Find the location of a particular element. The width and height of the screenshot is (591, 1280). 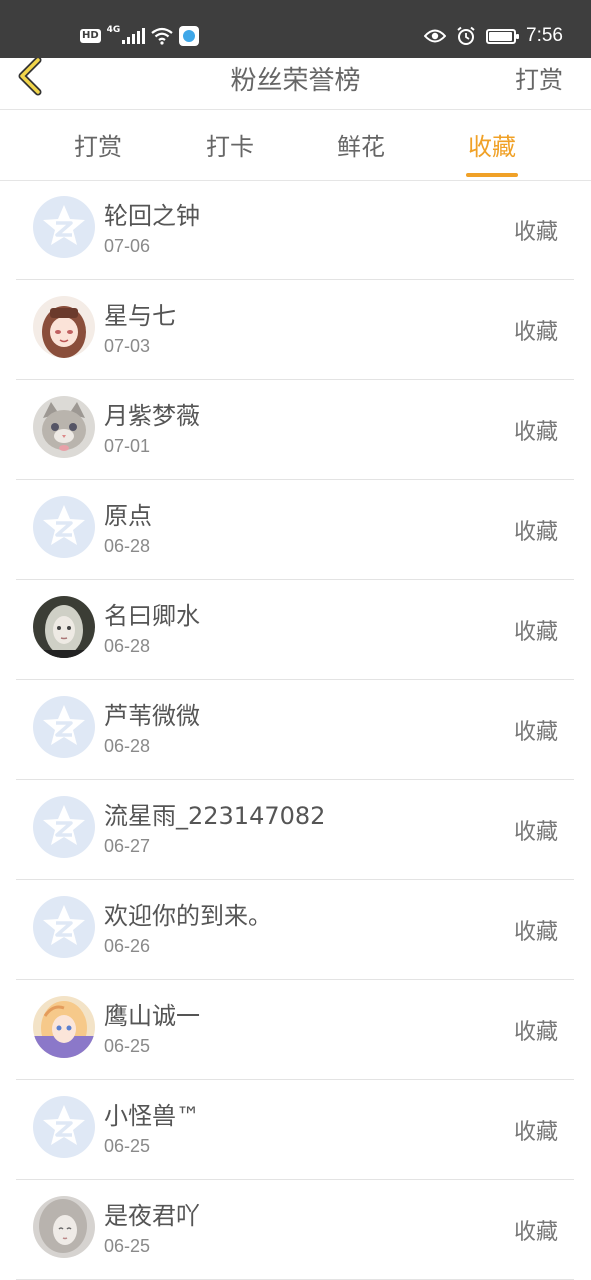

list-item: 流星雨_223147082 06-27 收藏 is located at coordinates (295, 830).